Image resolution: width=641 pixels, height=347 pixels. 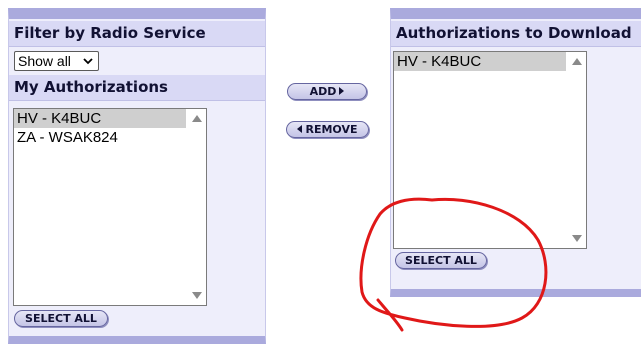 I want to click on add-button: ADD, so click(x=327, y=91).